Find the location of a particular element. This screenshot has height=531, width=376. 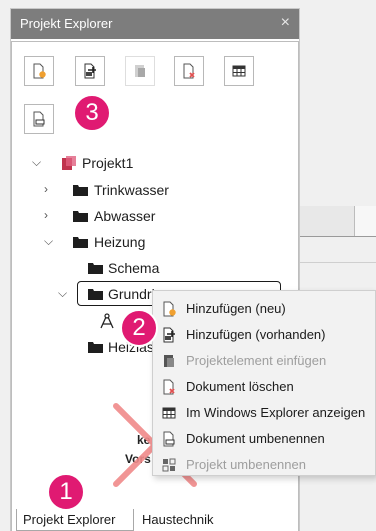

tree-item-abwasser: › Abwasser is located at coordinates (144, 216).